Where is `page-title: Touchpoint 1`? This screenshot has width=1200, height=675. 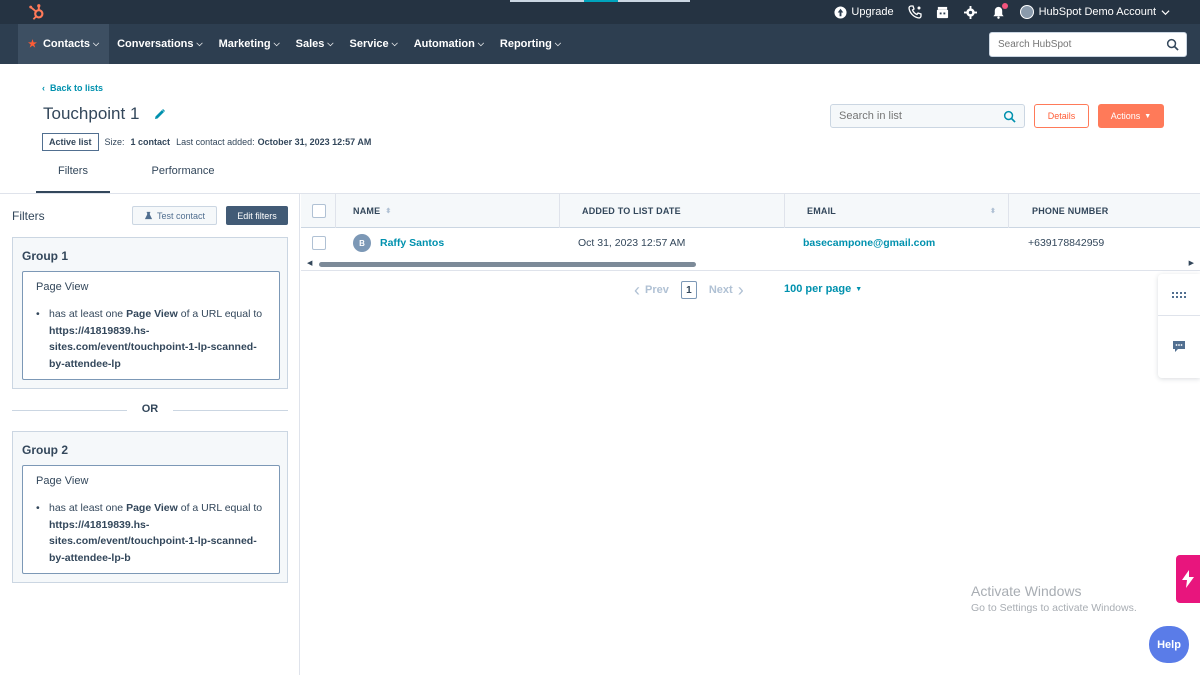 page-title: Touchpoint 1 is located at coordinates (91, 113).